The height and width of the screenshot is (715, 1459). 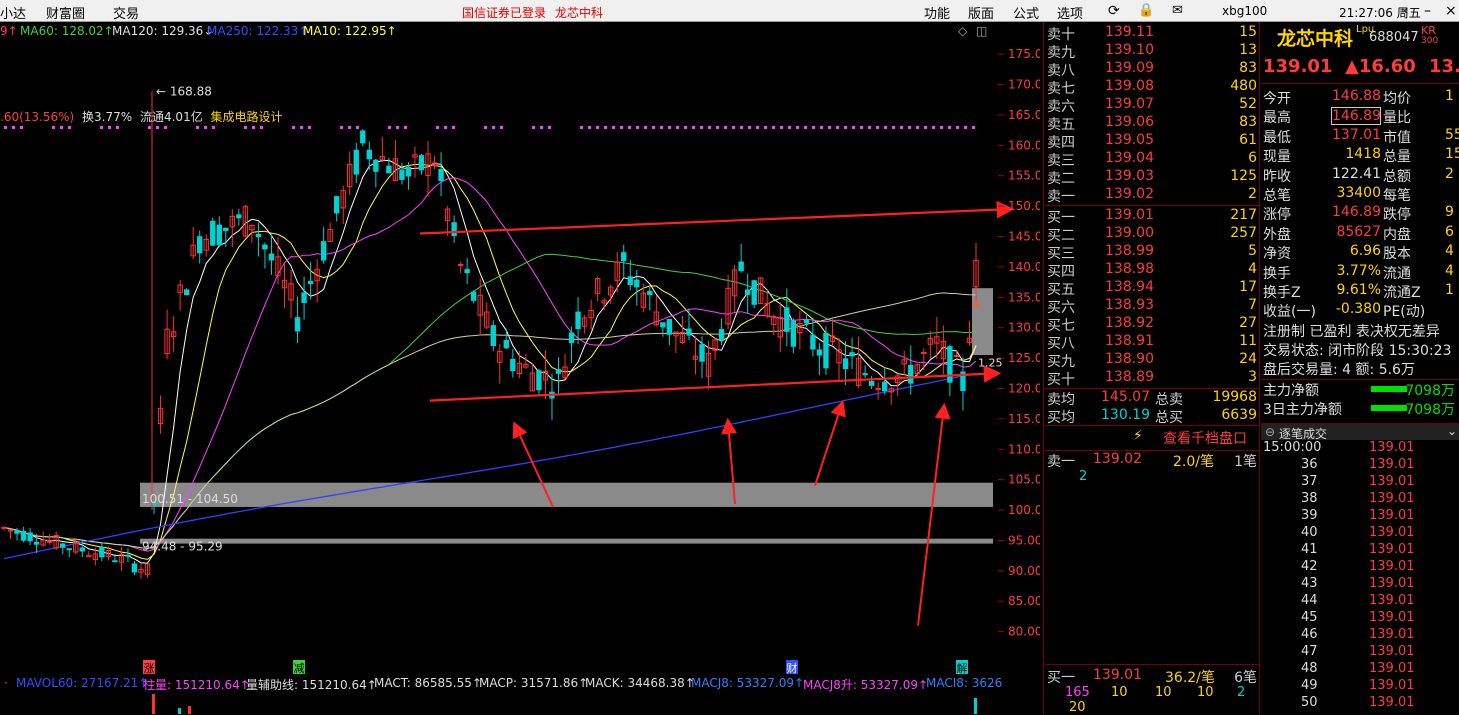 What do you see at coordinates (1152, 195) in the screenshot?
I see `ask-row: 卖一 139.02 2` at bounding box center [1152, 195].